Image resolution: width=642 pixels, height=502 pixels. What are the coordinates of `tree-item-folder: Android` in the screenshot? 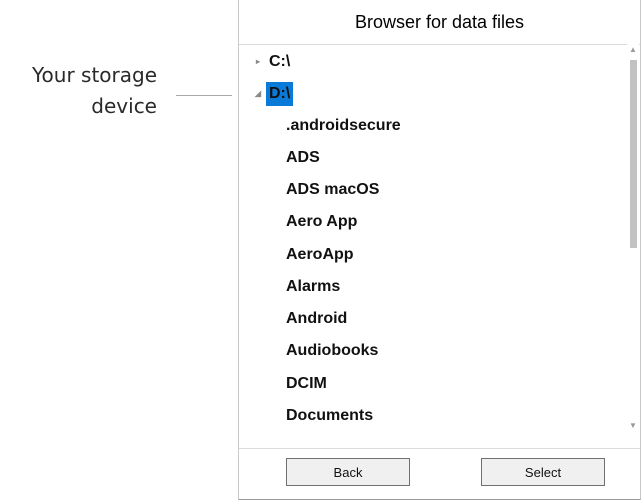 It's located at (432, 319).